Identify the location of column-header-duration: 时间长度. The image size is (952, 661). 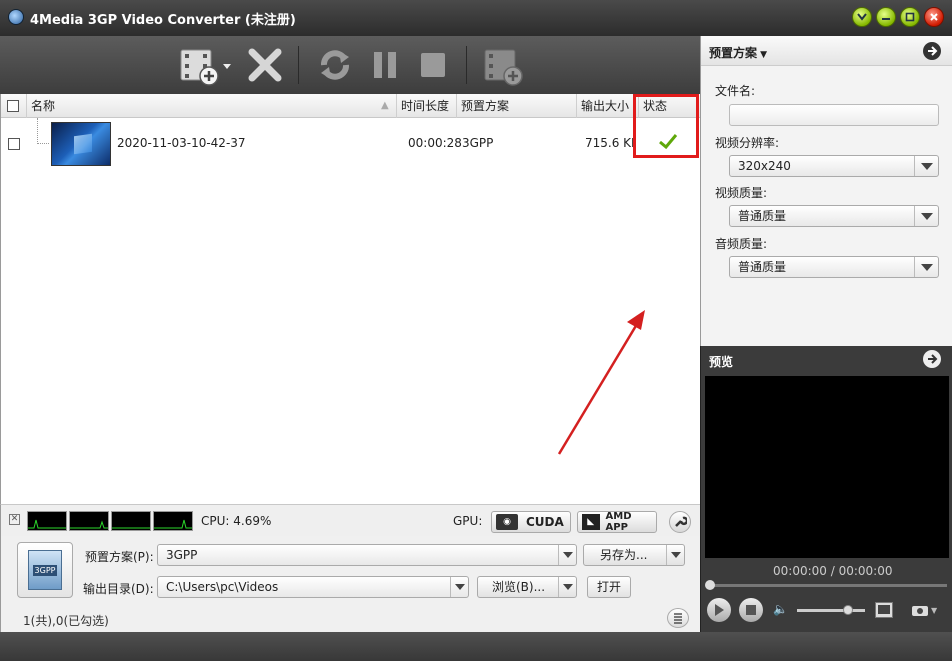
(427, 106).